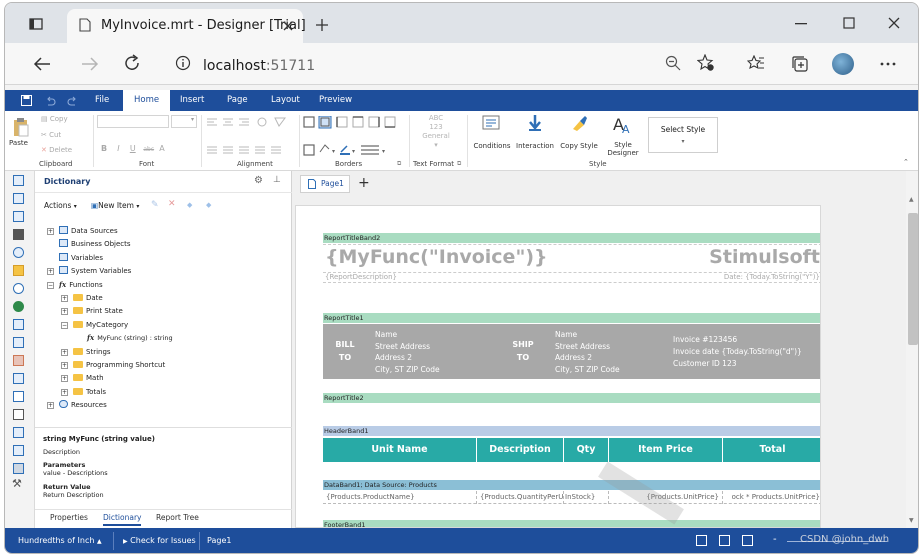 This screenshot has height=558, width=923. Describe the element at coordinates (132, 63) in the screenshot. I see `refresh-icon` at that location.